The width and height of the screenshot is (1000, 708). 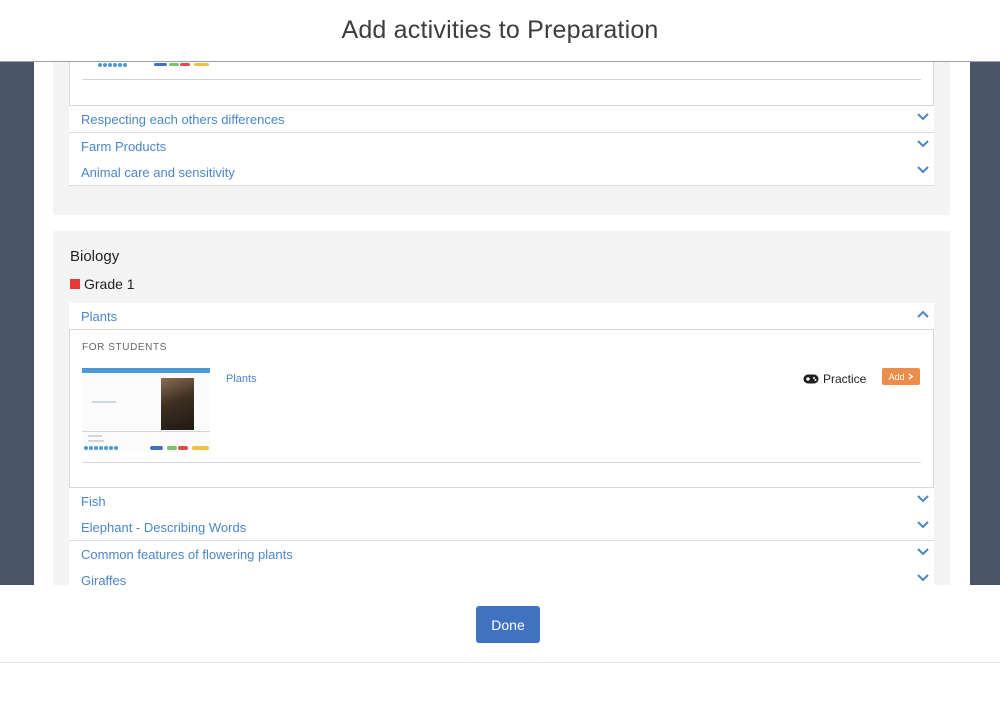 What do you see at coordinates (124, 347) in the screenshot?
I see `audience-label: FOR STUDENTS` at bounding box center [124, 347].